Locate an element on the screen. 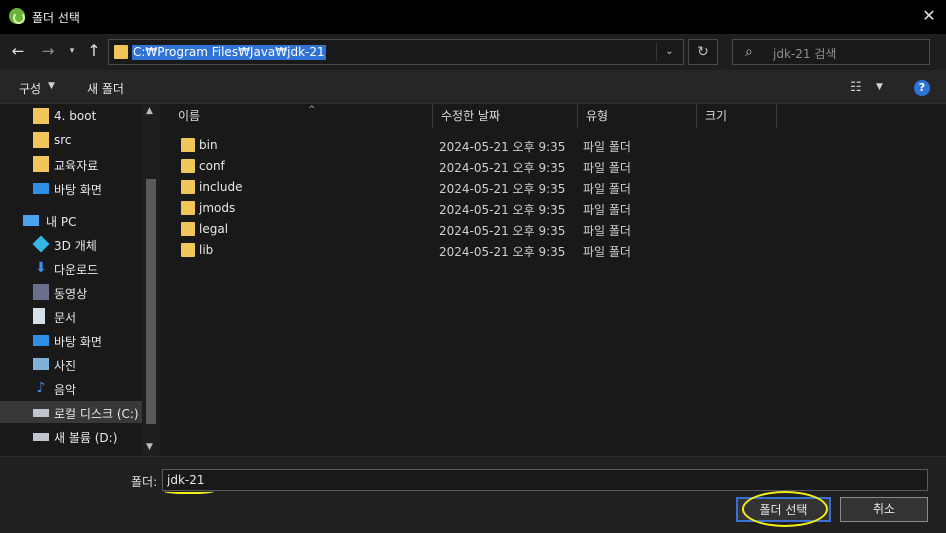  sidebar-item-label: 로컬 디스크 (C:) is located at coordinates (96, 414).